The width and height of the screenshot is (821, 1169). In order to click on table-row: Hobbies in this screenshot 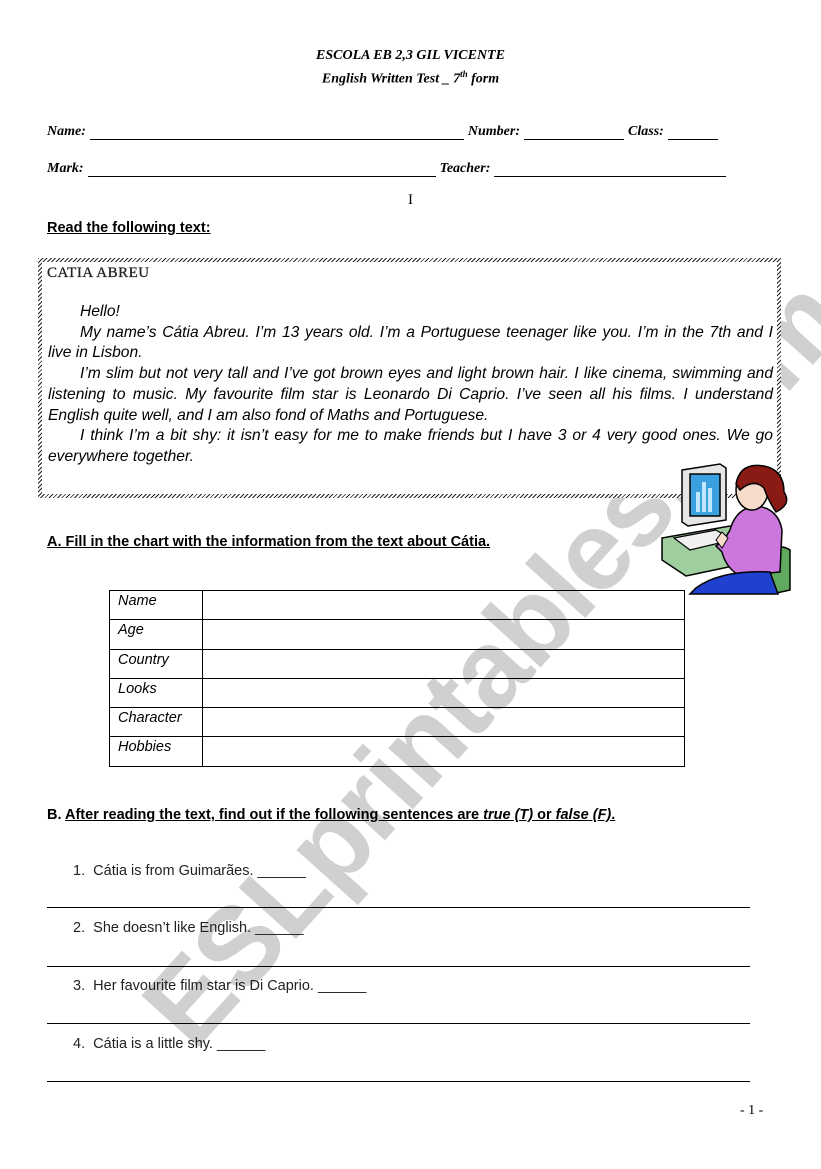, I will do `click(397, 751)`.